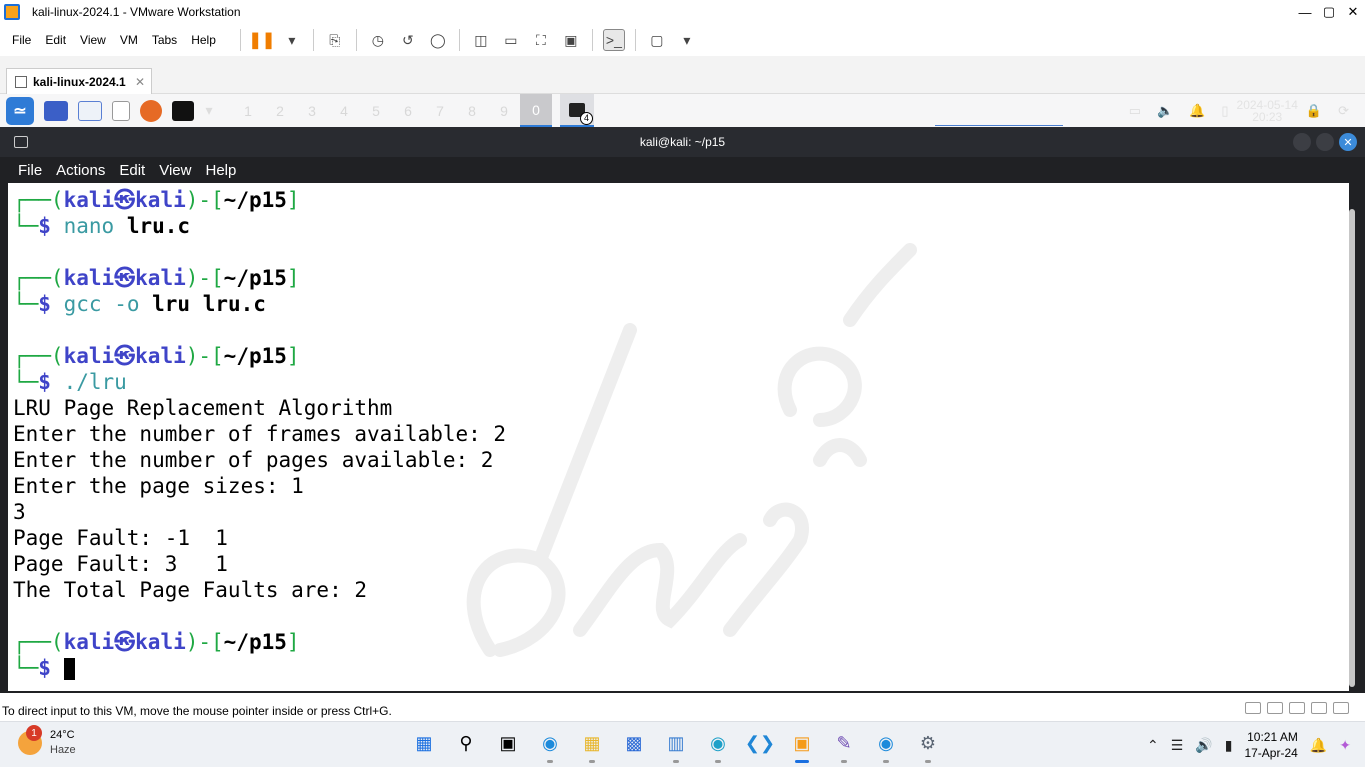 The width and height of the screenshot is (1365, 768). What do you see at coordinates (613, 40) in the screenshot?
I see `terminal-view-icon: >_` at bounding box center [613, 40].